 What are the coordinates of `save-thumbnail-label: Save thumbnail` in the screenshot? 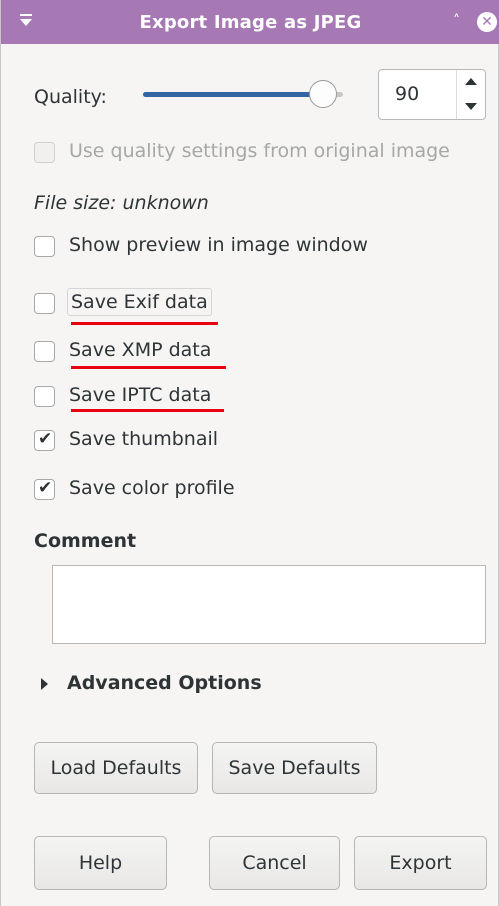 It's located at (144, 439).